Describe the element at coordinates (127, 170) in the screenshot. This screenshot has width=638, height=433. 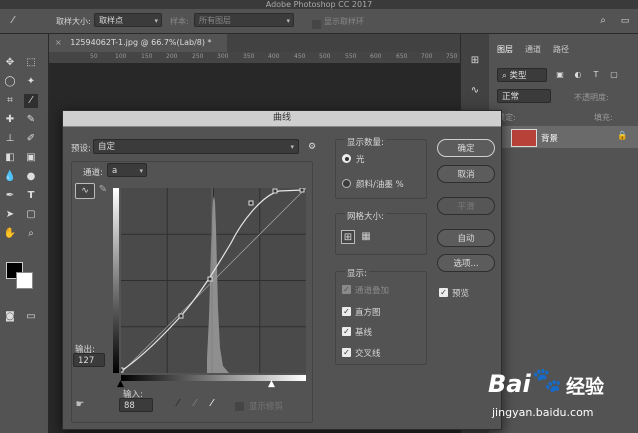
I see `channel-select: a ▾` at that location.